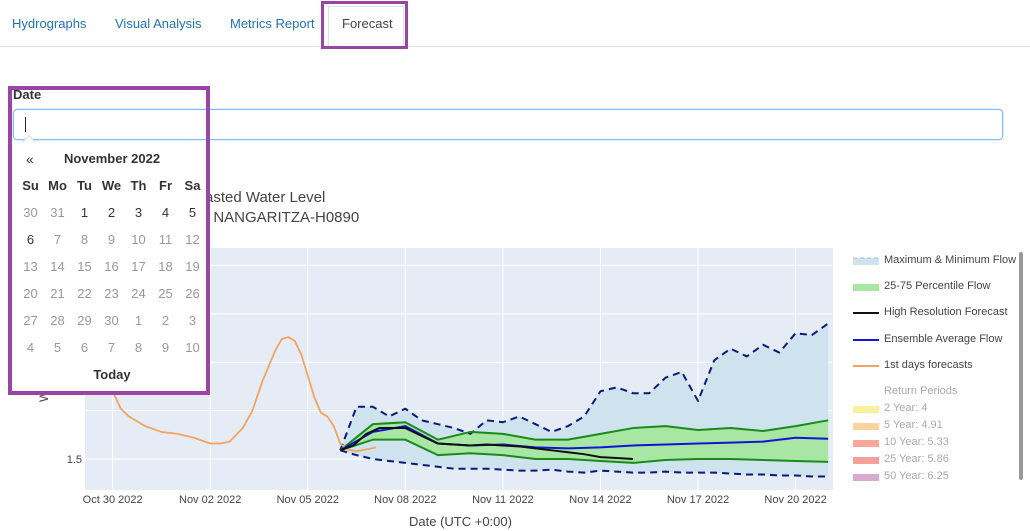 This screenshot has width=1030, height=531. I want to click on calendar-day: 14, so click(57, 266).